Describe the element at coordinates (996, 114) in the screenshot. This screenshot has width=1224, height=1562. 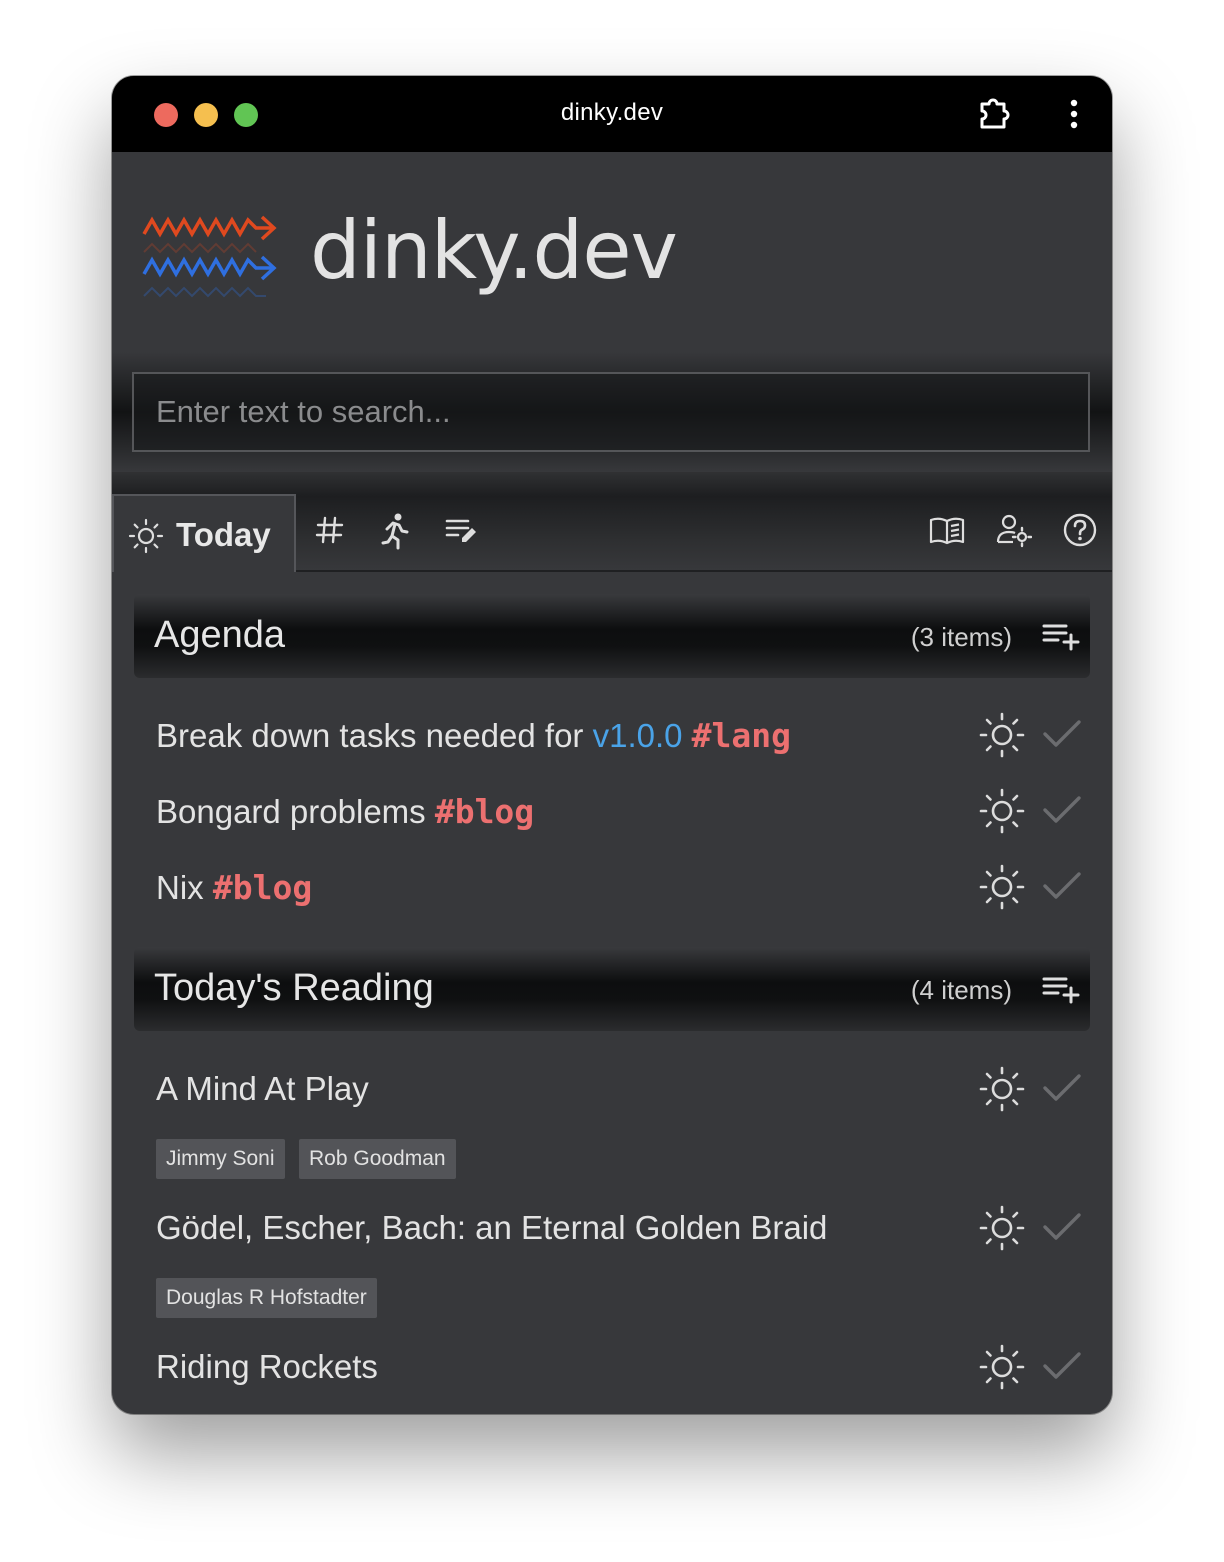
I see `extension-icon` at that location.